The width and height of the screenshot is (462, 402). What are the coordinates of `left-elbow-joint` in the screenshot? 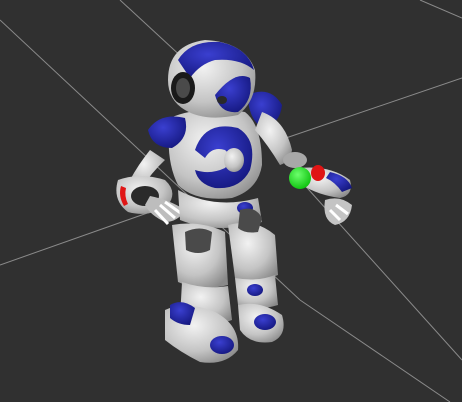 It's located at (295, 160).